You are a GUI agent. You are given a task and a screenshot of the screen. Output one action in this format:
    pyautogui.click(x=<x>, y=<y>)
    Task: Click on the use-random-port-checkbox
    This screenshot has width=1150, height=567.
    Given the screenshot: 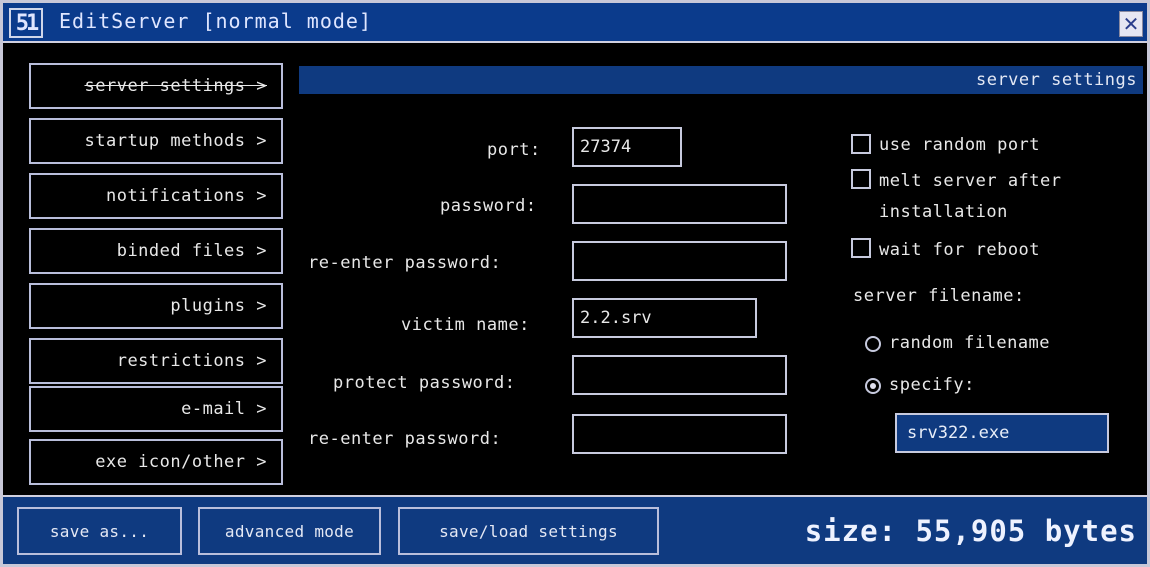 What is the action you would take?
    pyautogui.click(x=861, y=144)
    